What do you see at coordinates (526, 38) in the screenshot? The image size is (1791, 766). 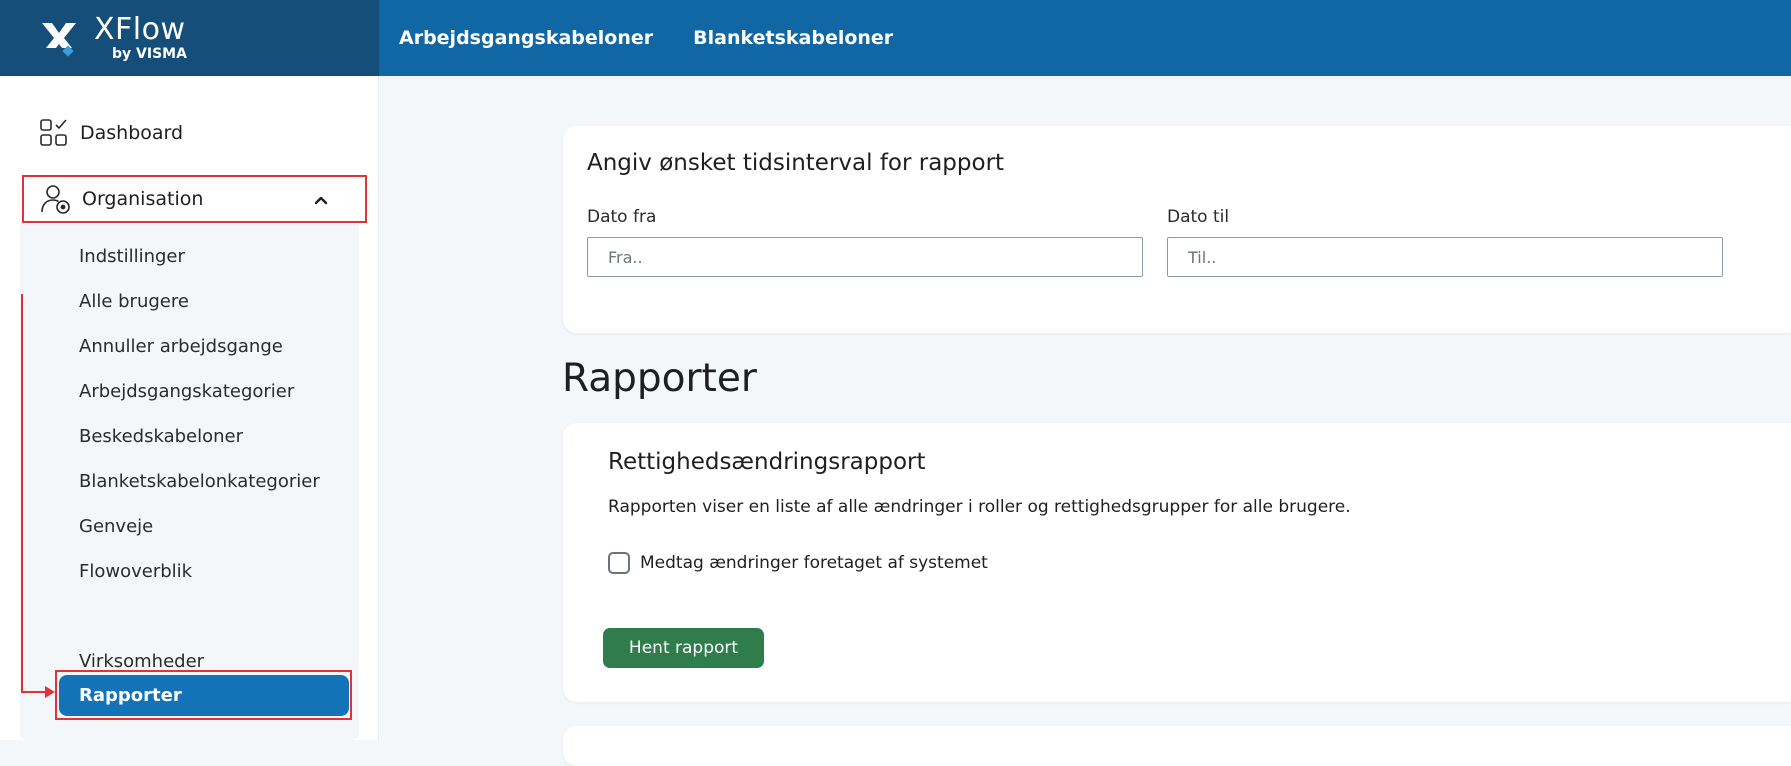 I see `topnav-item-arbejdsgangskabeloner: Arbejdsgangskabeloner` at bounding box center [526, 38].